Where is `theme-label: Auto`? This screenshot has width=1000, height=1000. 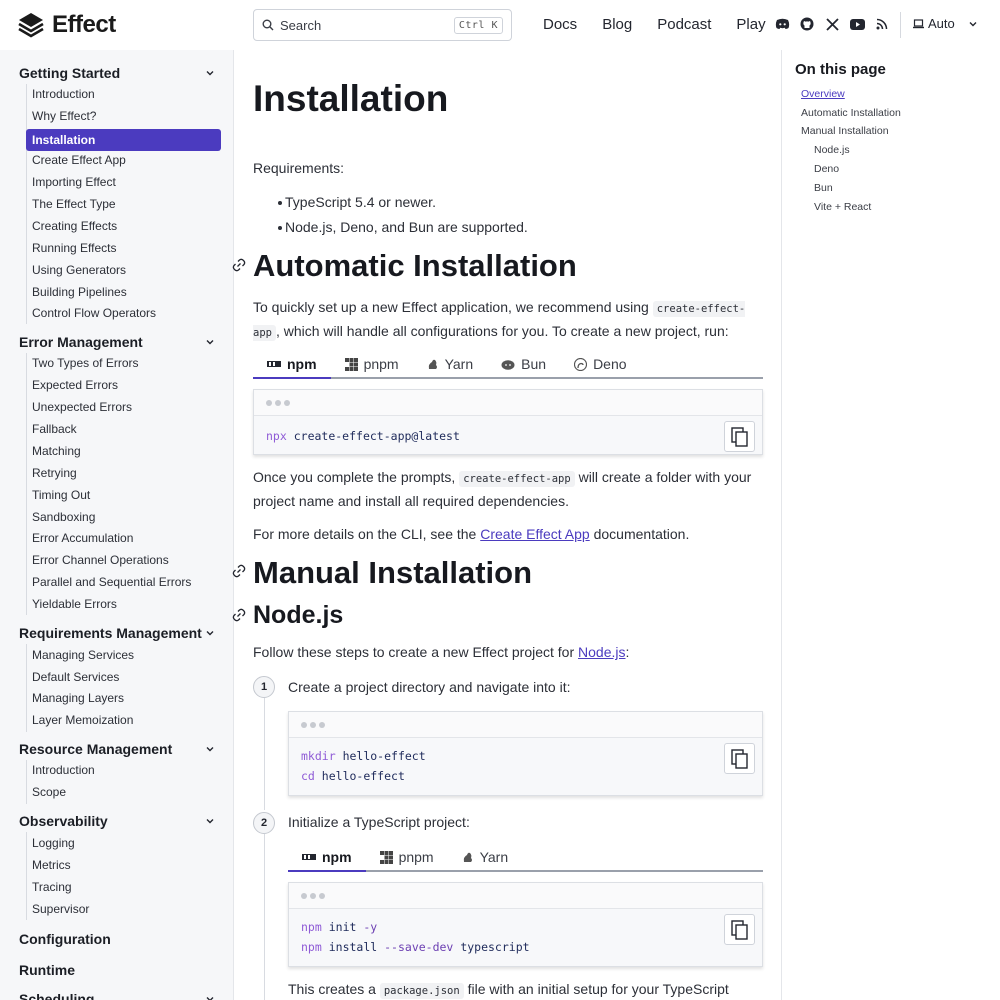
theme-label: Auto is located at coordinates (941, 23).